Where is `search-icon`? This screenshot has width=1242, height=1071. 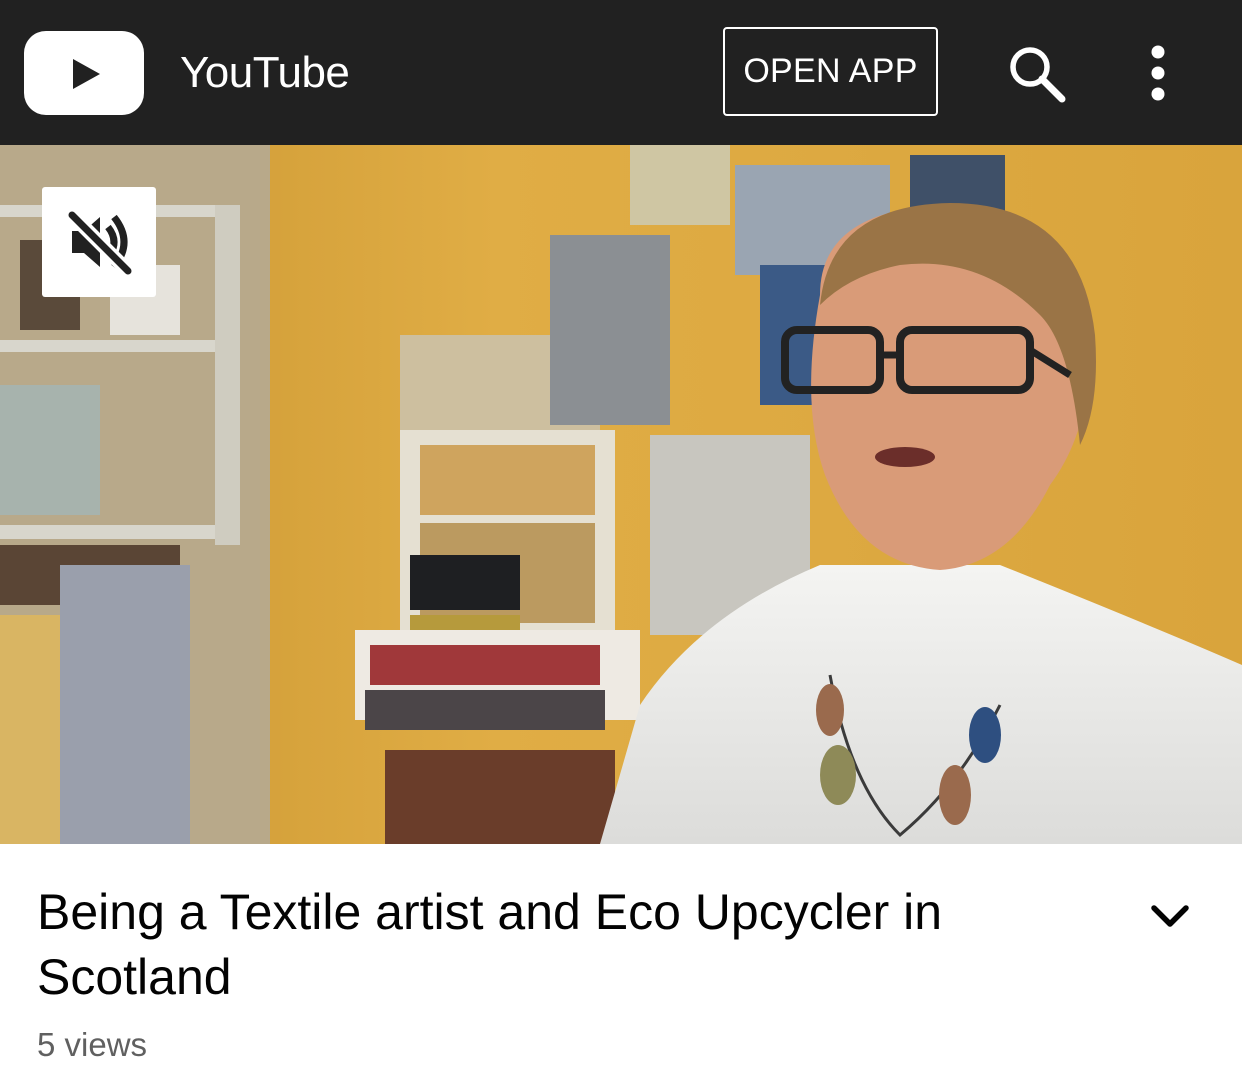
search-icon is located at coordinates (1037, 73).